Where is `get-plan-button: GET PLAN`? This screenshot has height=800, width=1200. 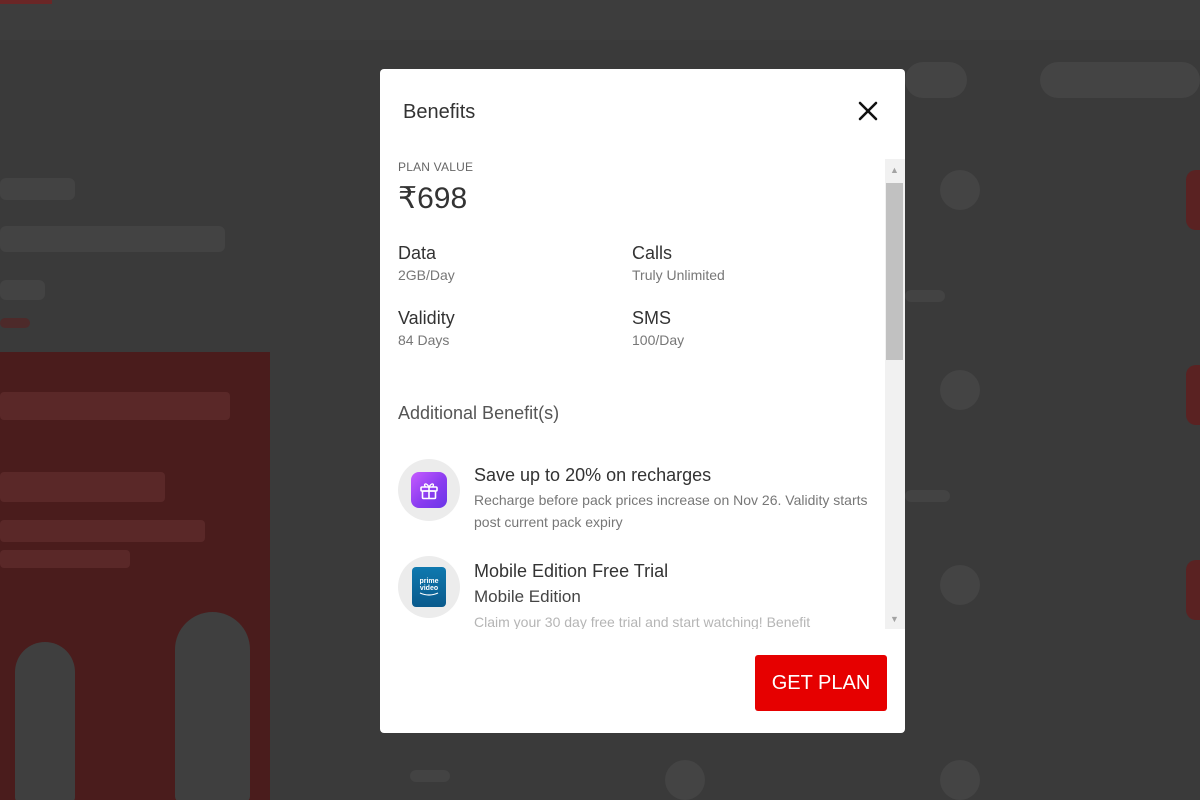
get-plan-button: GET PLAN is located at coordinates (821, 683).